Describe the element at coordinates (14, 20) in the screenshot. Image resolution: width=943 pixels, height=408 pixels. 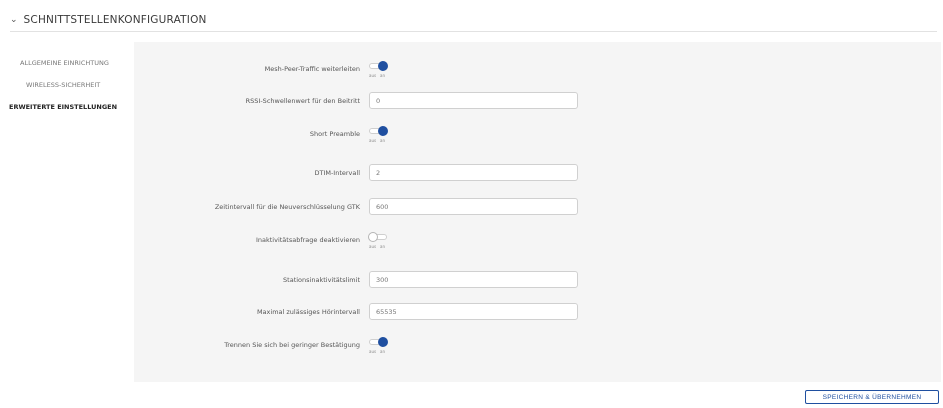
I see `chevron-down-icon: ⌄` at that location.